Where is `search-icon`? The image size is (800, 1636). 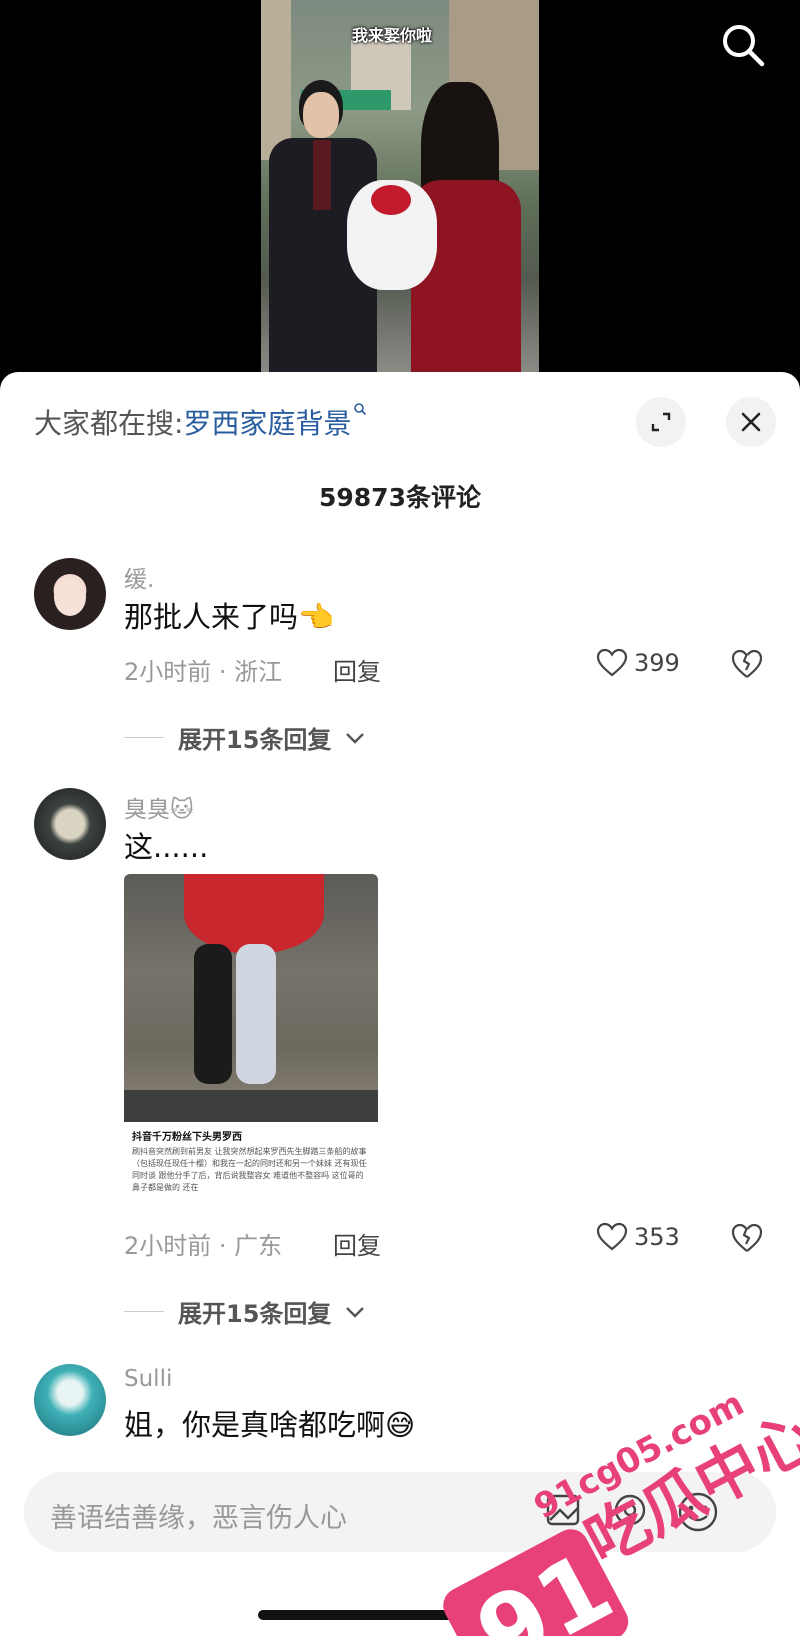 search-icon is located at coordinates (744, 46).